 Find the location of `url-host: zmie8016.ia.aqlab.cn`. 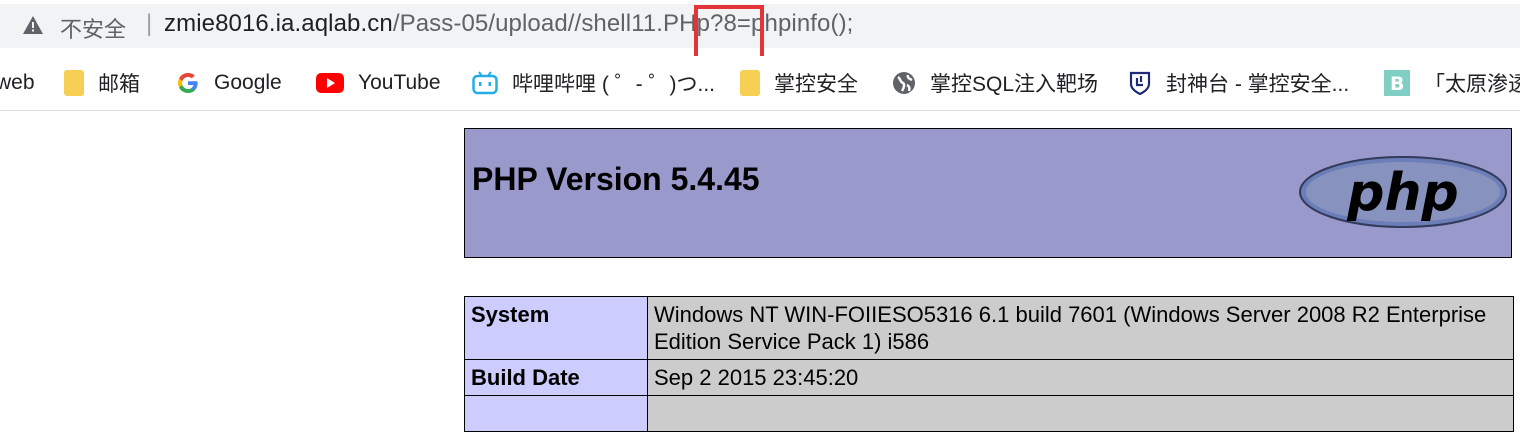

url-host: zmie8016.ia.aqlab.cn is located at coordinates (278, 23).